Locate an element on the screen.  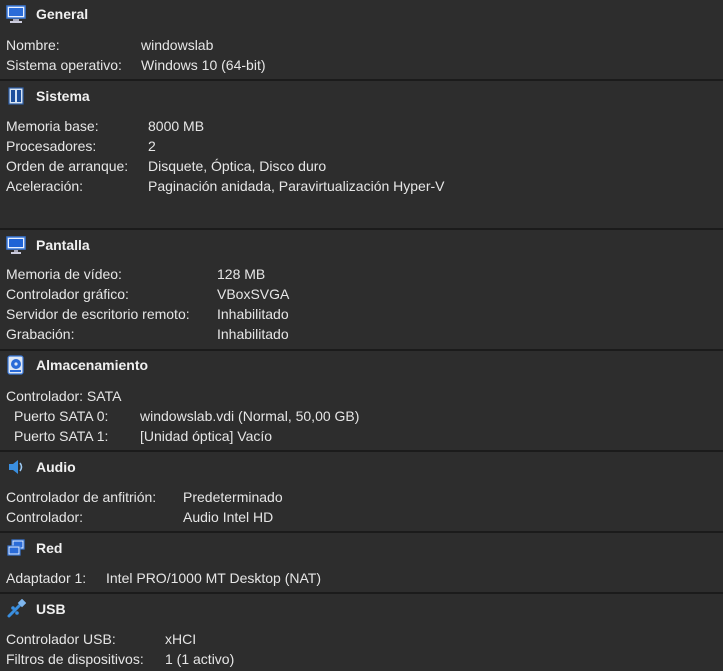
section-title: Audio is located at coordinates (56, 467).